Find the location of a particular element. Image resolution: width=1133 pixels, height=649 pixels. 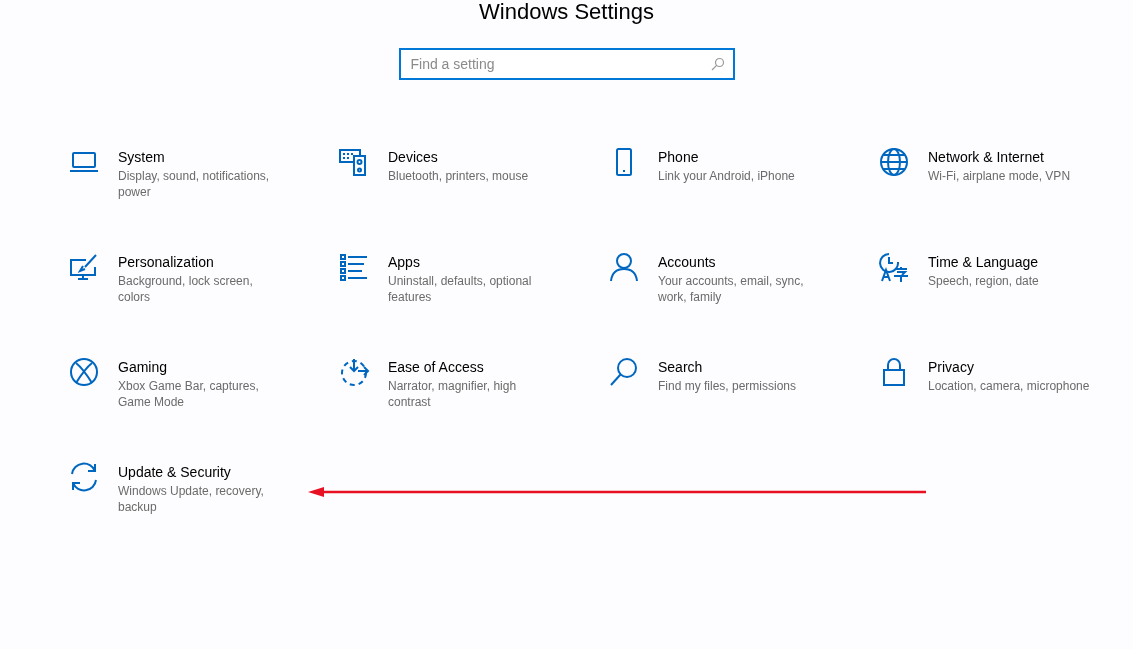

person-icon is located at coordinates (624, 267).